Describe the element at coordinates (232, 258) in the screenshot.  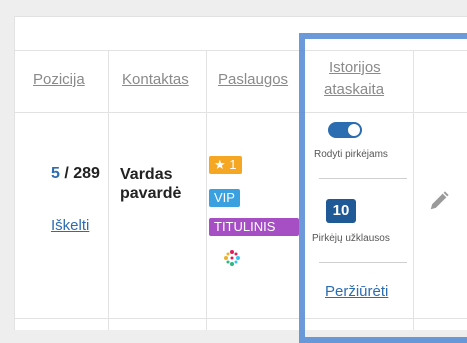
I see `slack-like-icon` at that location.